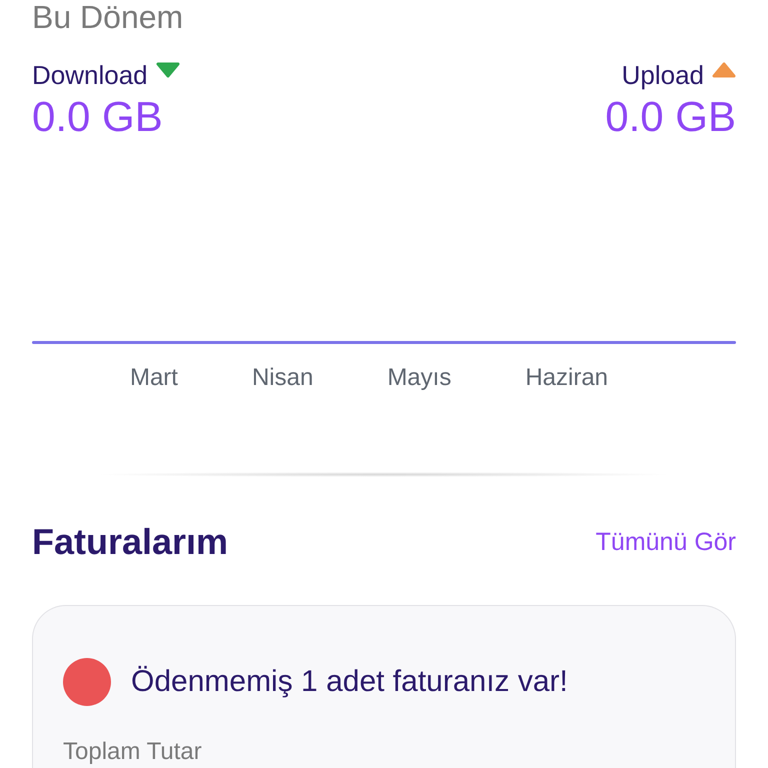  What do you see at coordinates (132, 752) in the screenshot?
I see `total-label: Toplam Tutar` at bounding box center [132, 752].